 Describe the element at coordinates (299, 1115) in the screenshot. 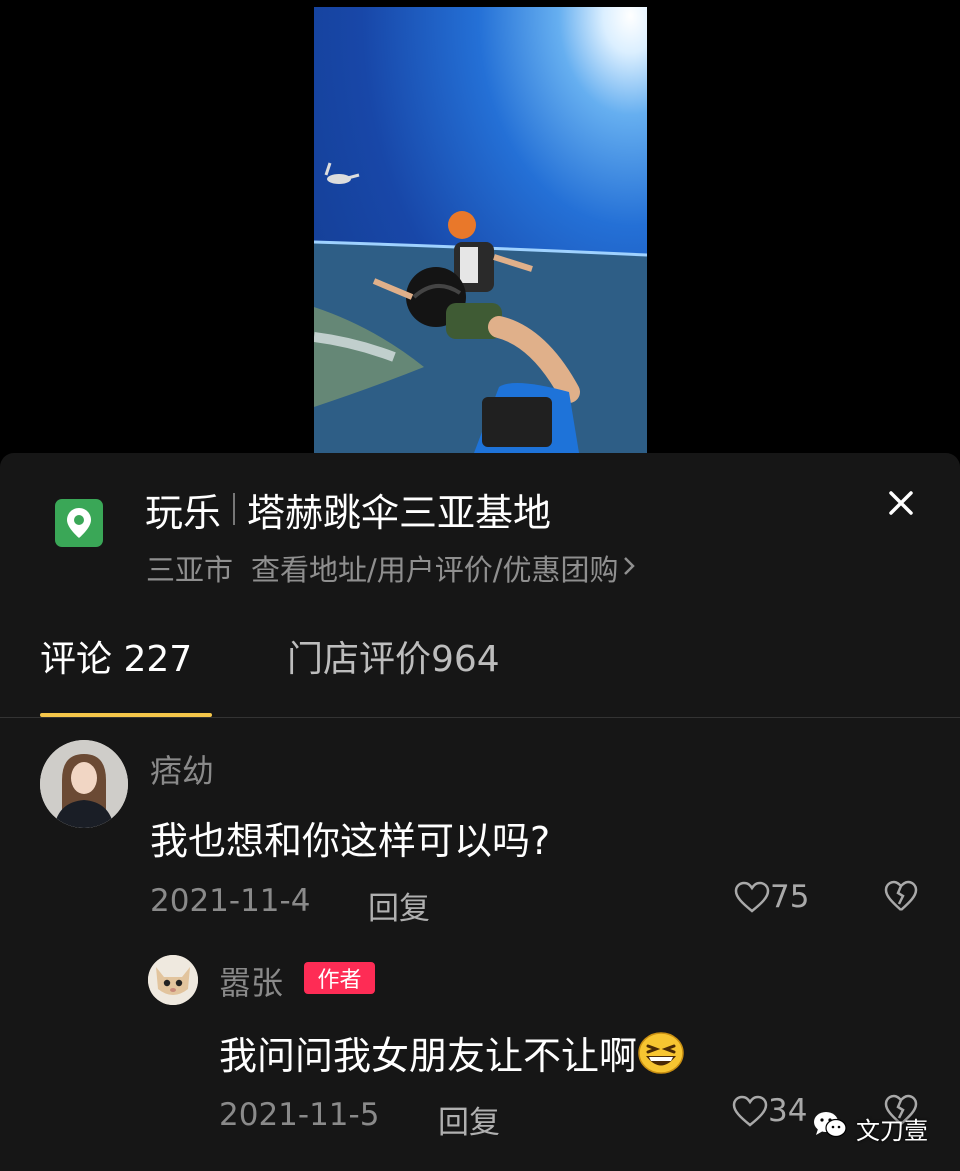

I see `reply-date: 2021-11-5` at that location.